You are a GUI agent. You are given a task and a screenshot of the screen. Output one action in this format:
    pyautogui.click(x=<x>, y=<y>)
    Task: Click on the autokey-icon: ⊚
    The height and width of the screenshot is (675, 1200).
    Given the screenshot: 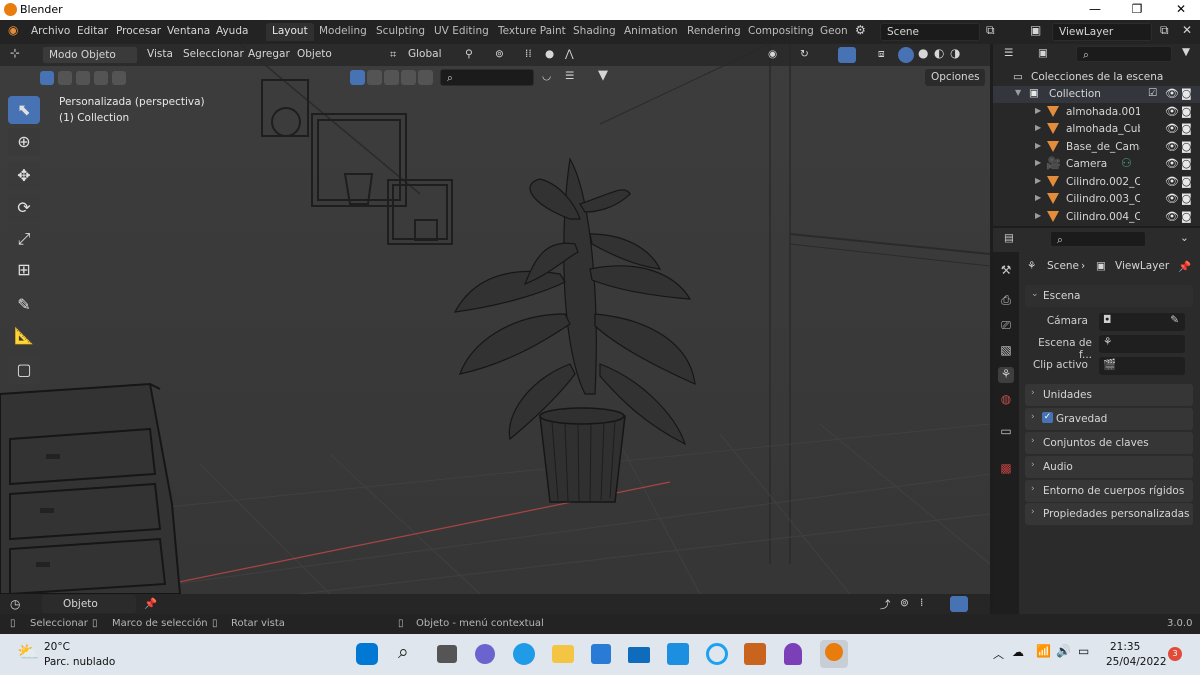 What is the action you would take?
    pyautogui.click(x=904, y=603)
    